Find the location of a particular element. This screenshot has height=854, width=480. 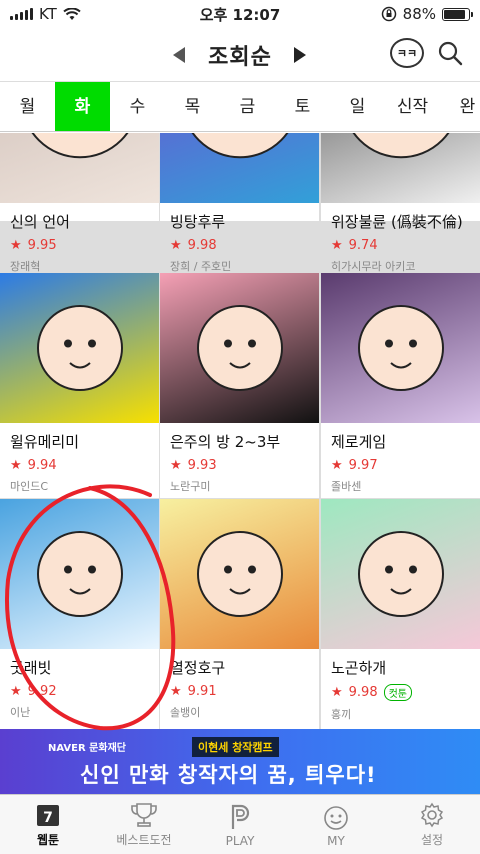

day-tab: 일 is located at coordinates (357, 106).